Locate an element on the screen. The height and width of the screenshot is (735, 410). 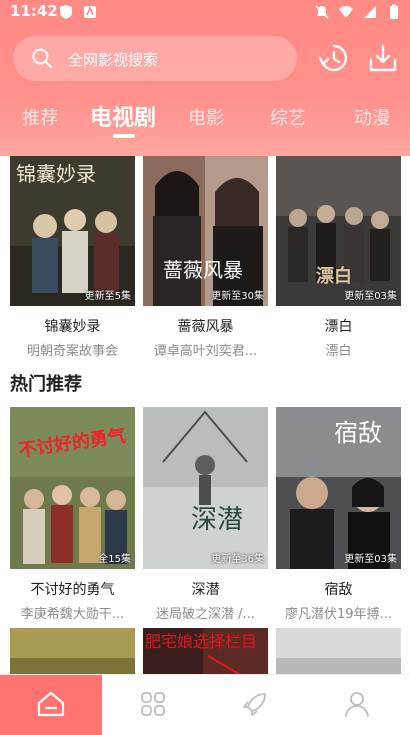
show-card: 漂白 更新至03集 漂白 漂白 is located at coordinates (338, 257).